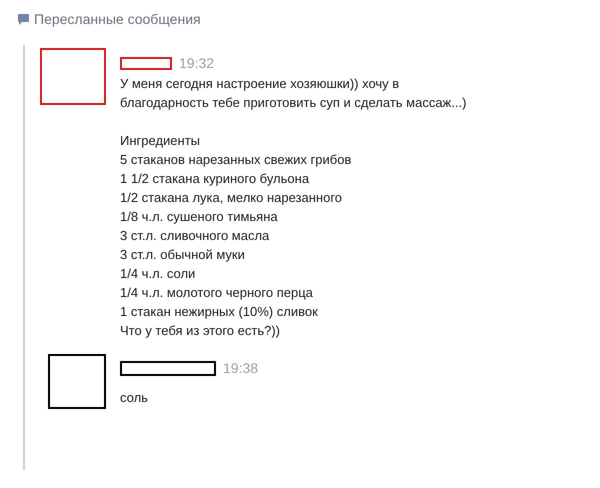 The image size is (600, 488). I want to click on message-text: У меня сегодня настроение хозяюшки)) хочу в благодарность тебе приготовить суп и сделать массаж...), so click(293, 93).